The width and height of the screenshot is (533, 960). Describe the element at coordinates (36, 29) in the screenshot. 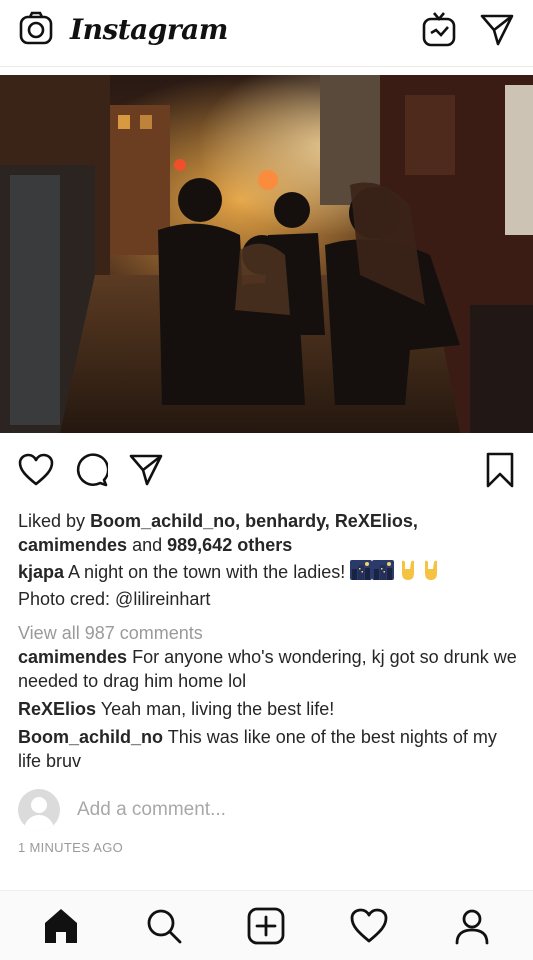

I see `camera-icon` at that location.